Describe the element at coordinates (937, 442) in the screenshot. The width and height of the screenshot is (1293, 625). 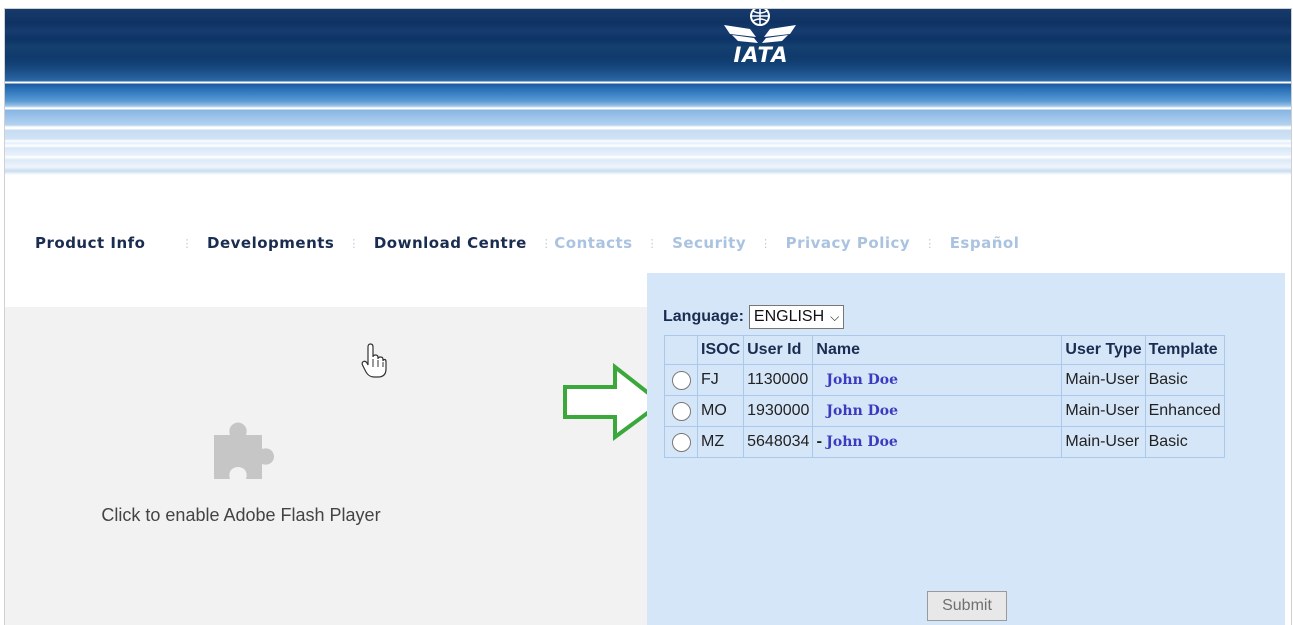
I see `name-cell: - John Doe` at that location.